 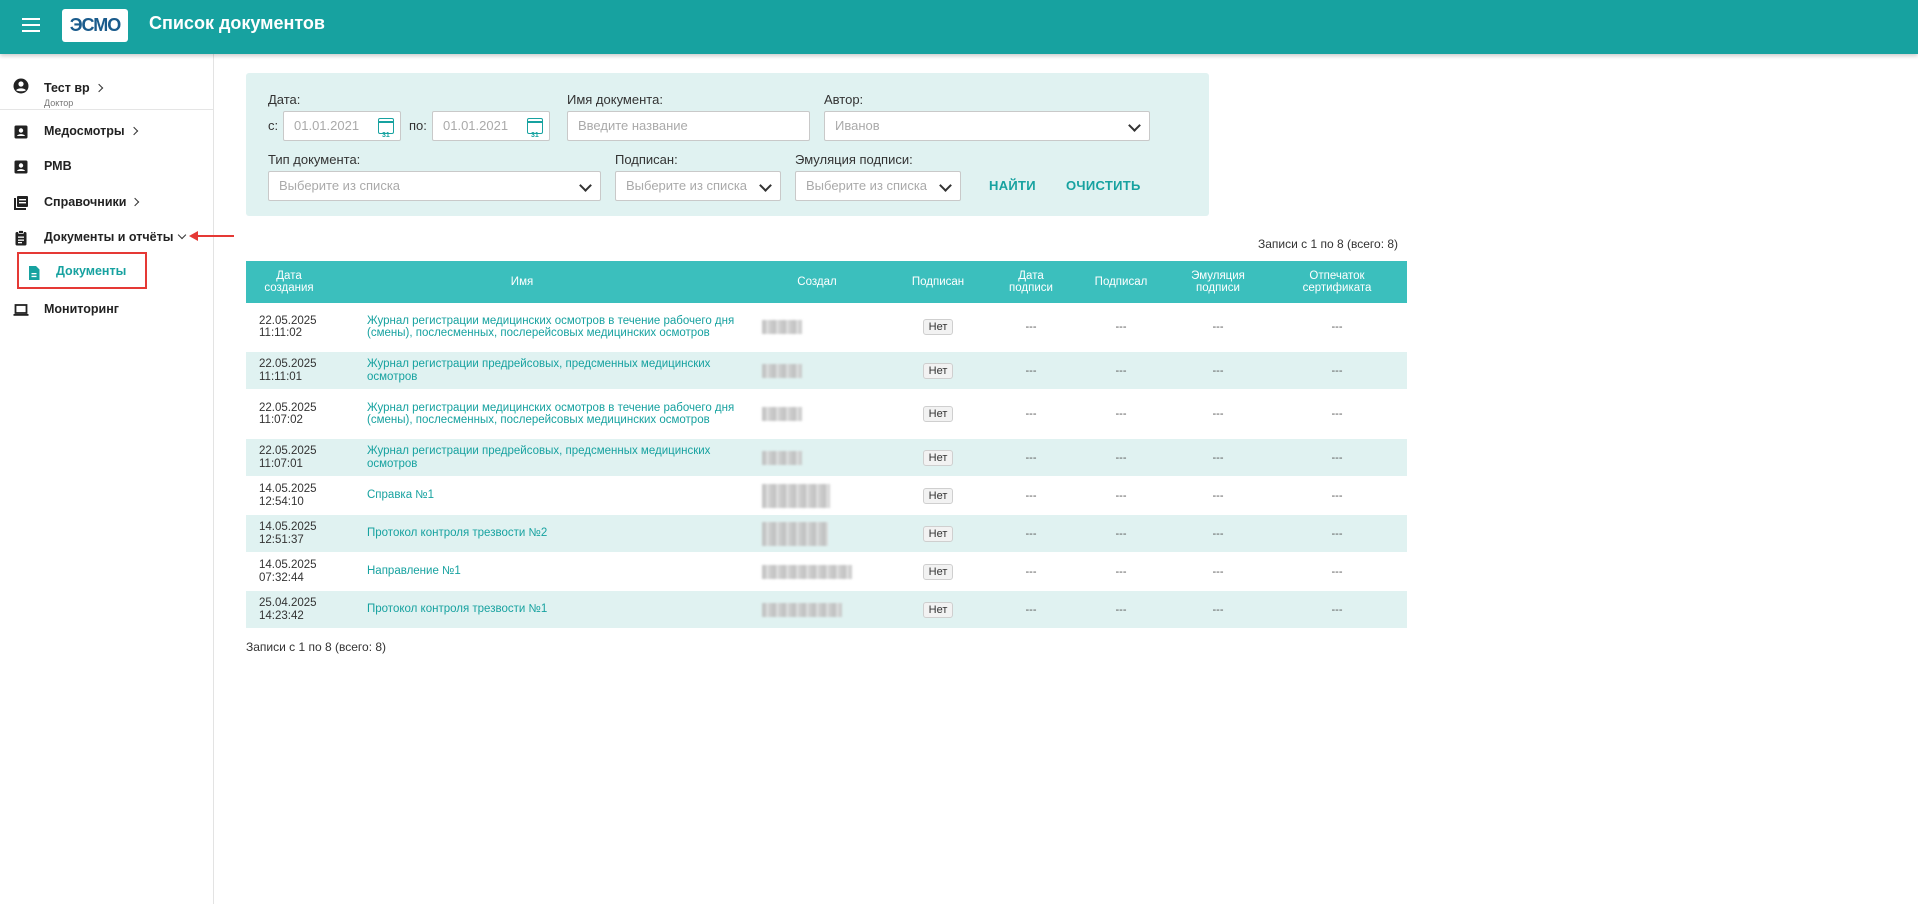 I want to click on menu-icon, so click(x=31, y=25).